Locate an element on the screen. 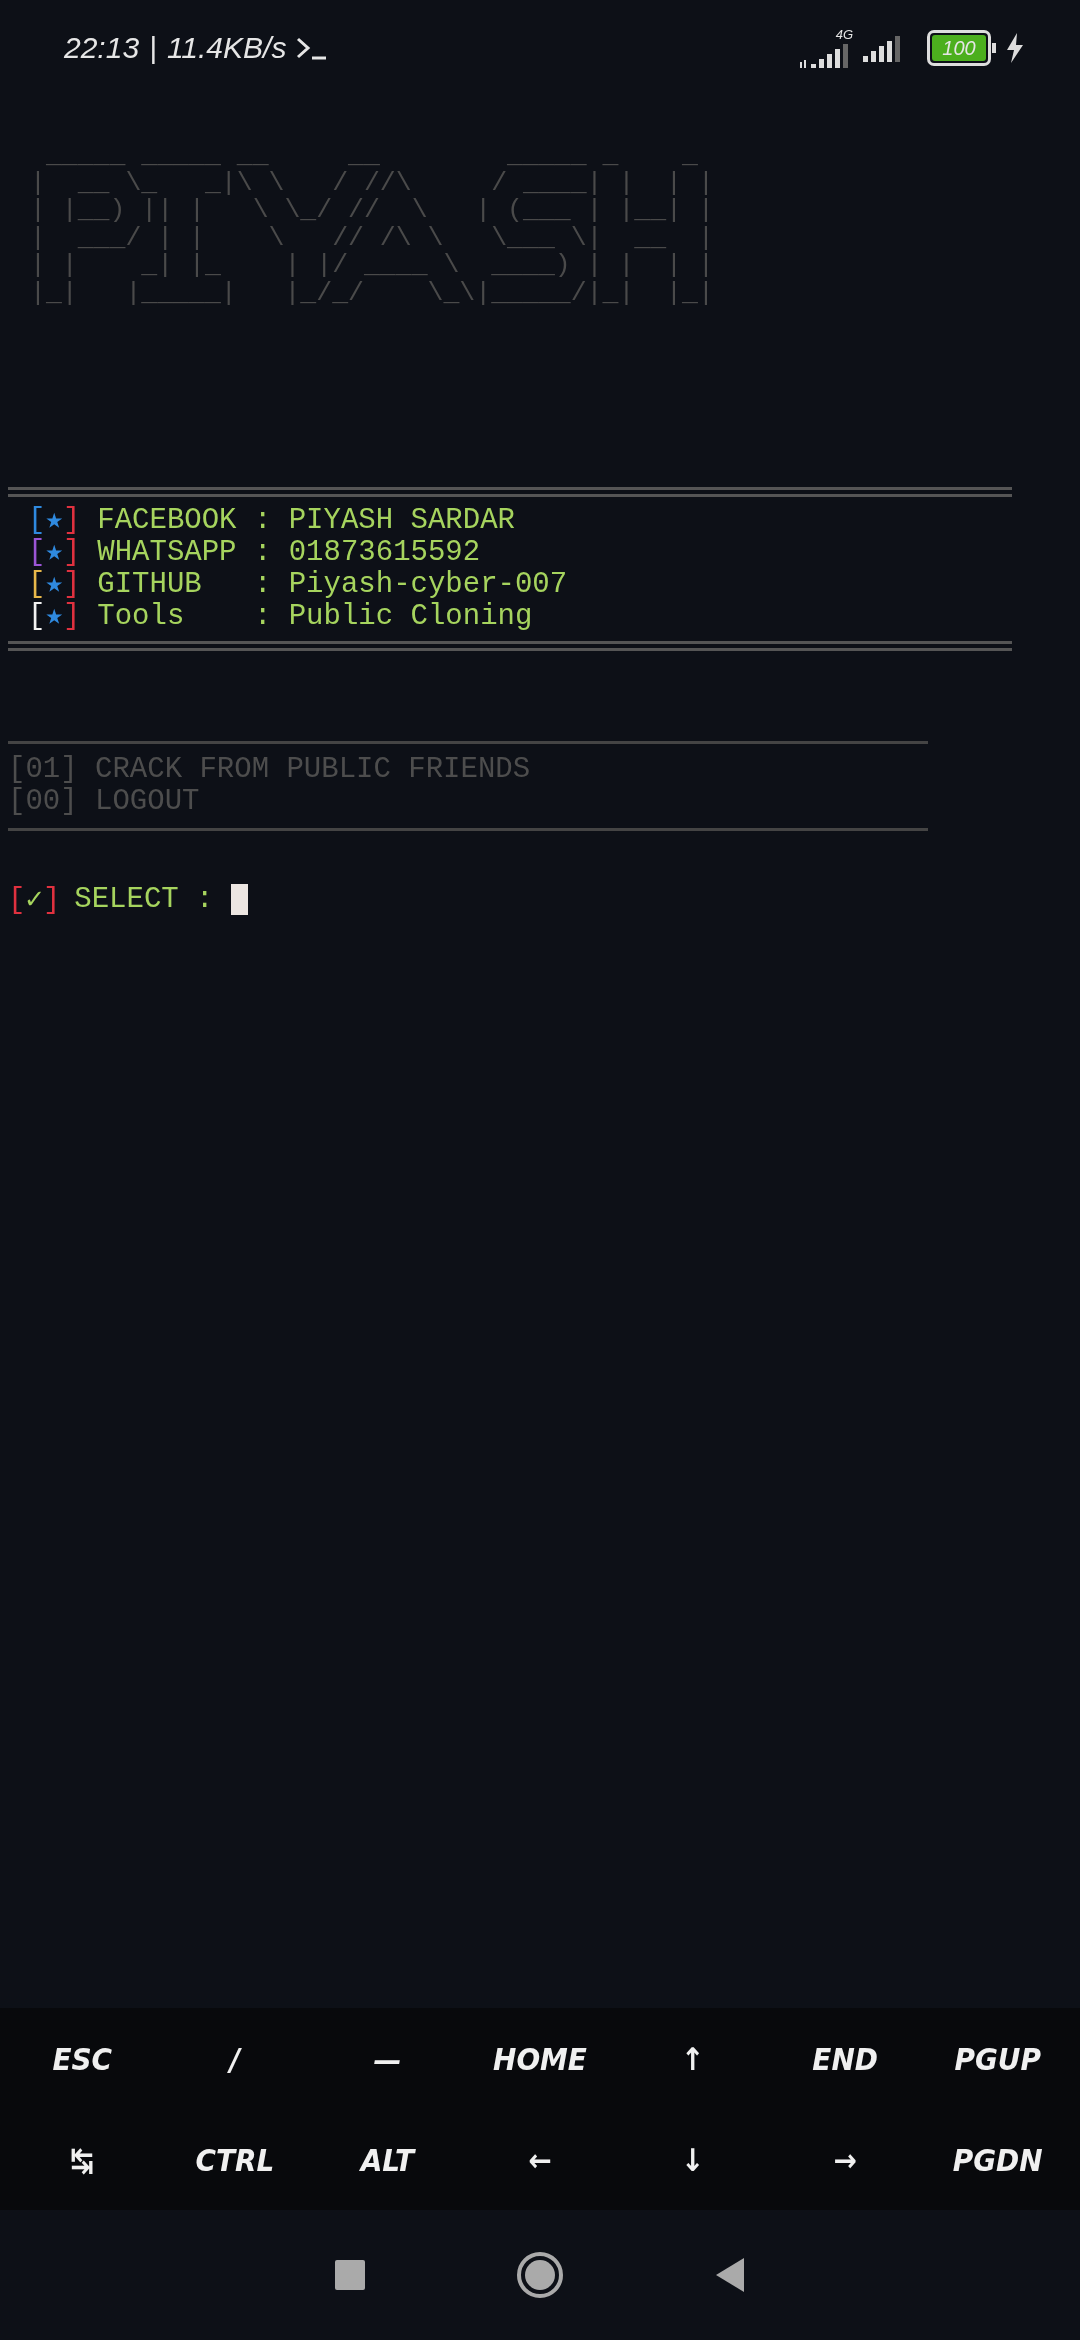  info-line: FACEBOOK : PIYASH SARDAR is located at coordinates (306, 521).